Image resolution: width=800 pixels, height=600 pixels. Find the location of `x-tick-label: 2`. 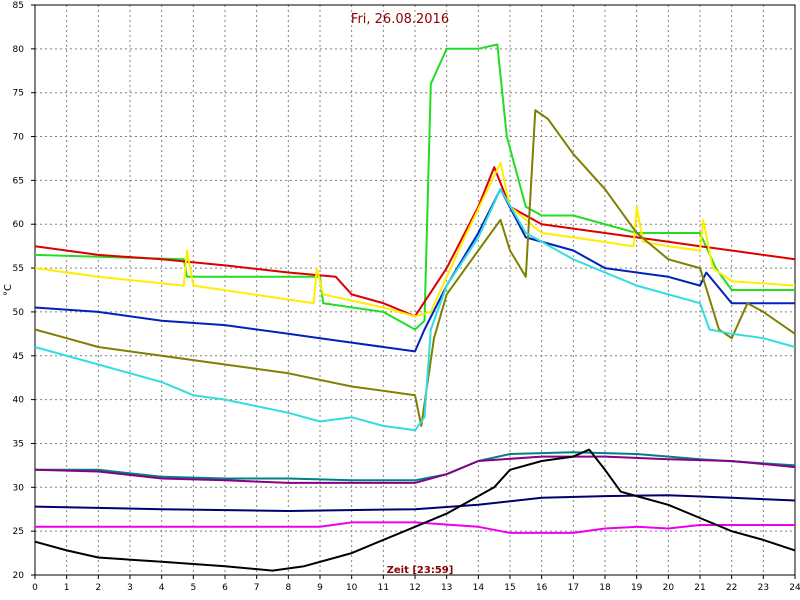

x-tick-label: 2 is located at coordinates (98, 588).